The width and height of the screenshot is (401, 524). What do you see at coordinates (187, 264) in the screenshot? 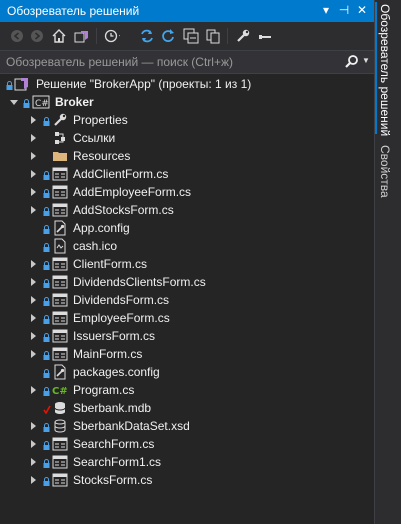
I see `tree-item: ClientForm.cs` at bounding box center [187, 264].